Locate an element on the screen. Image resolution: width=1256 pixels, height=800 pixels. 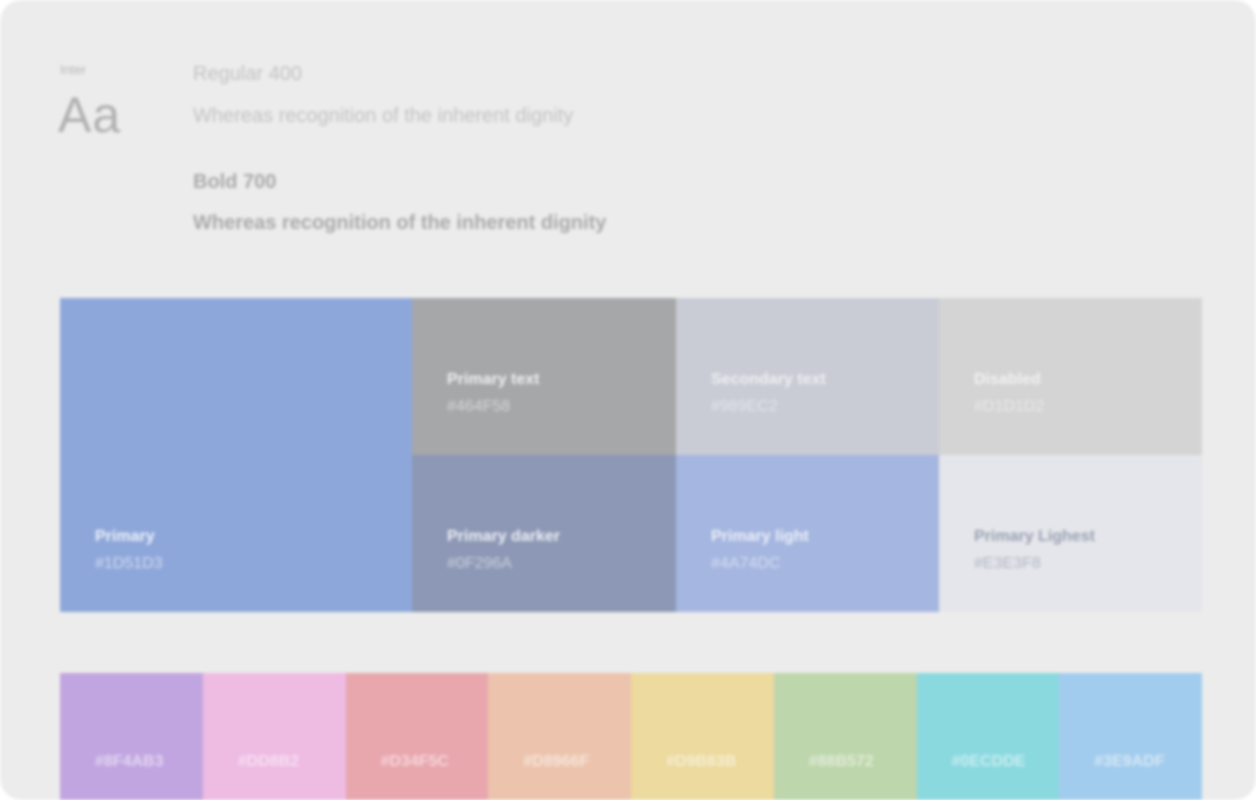
swatch-red: #D34F5C is located at coordinates (417, 736).